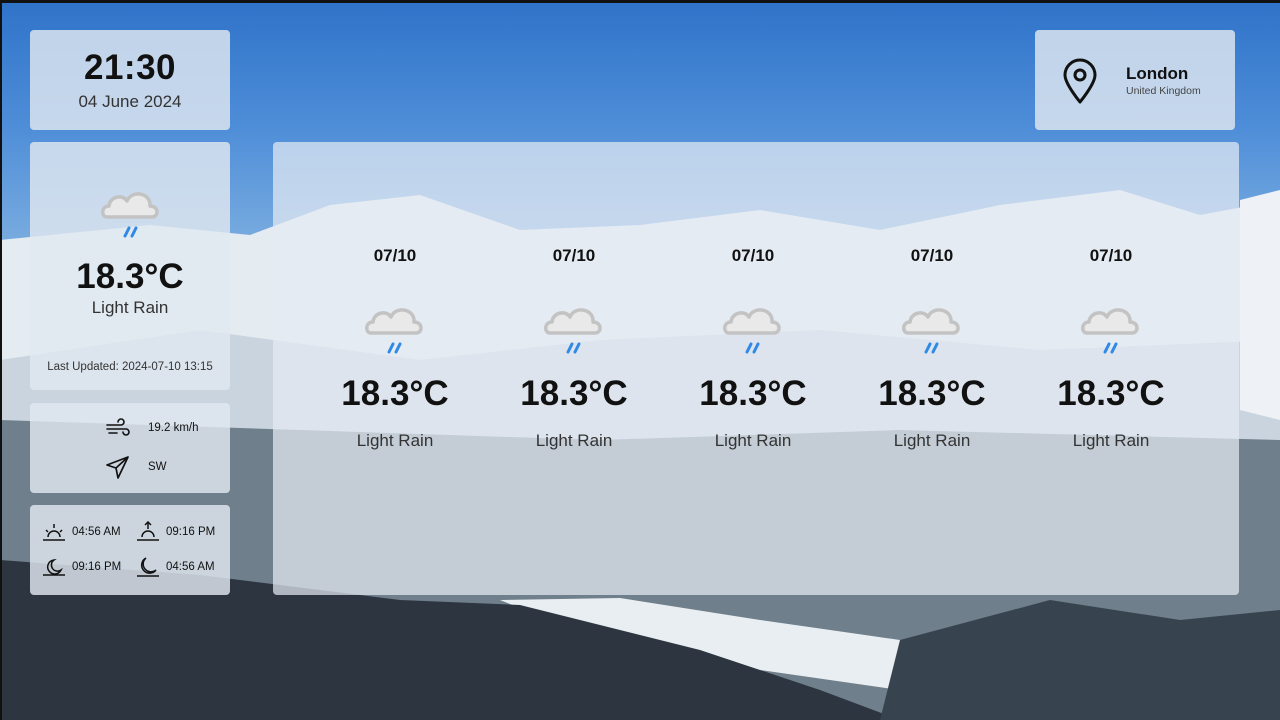 The height and width of the screenshot is (720, 1280). I want to click on sunset-time: 09:16 PM, so click(191, 532).